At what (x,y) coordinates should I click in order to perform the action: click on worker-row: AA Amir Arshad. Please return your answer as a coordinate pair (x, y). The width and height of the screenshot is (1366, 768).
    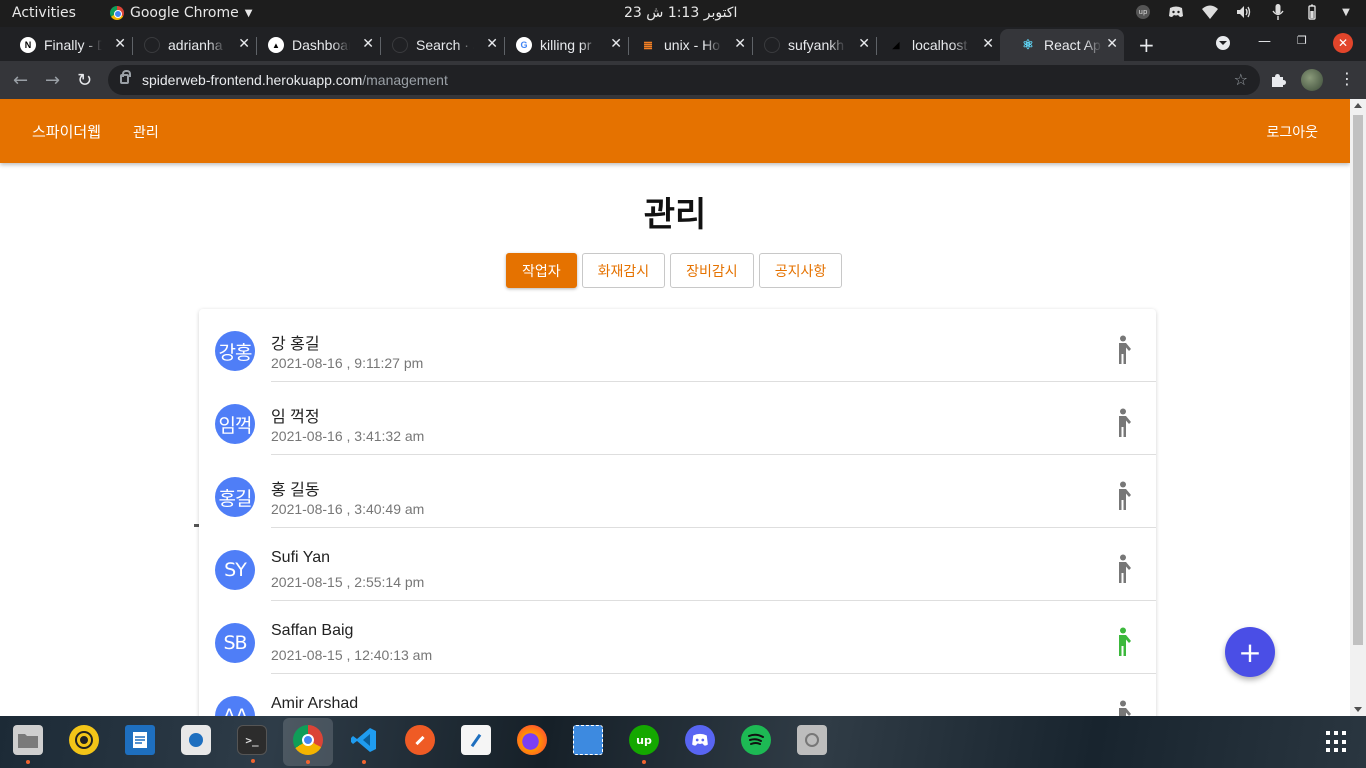
    Looking at the image, I should click on (677, 695).